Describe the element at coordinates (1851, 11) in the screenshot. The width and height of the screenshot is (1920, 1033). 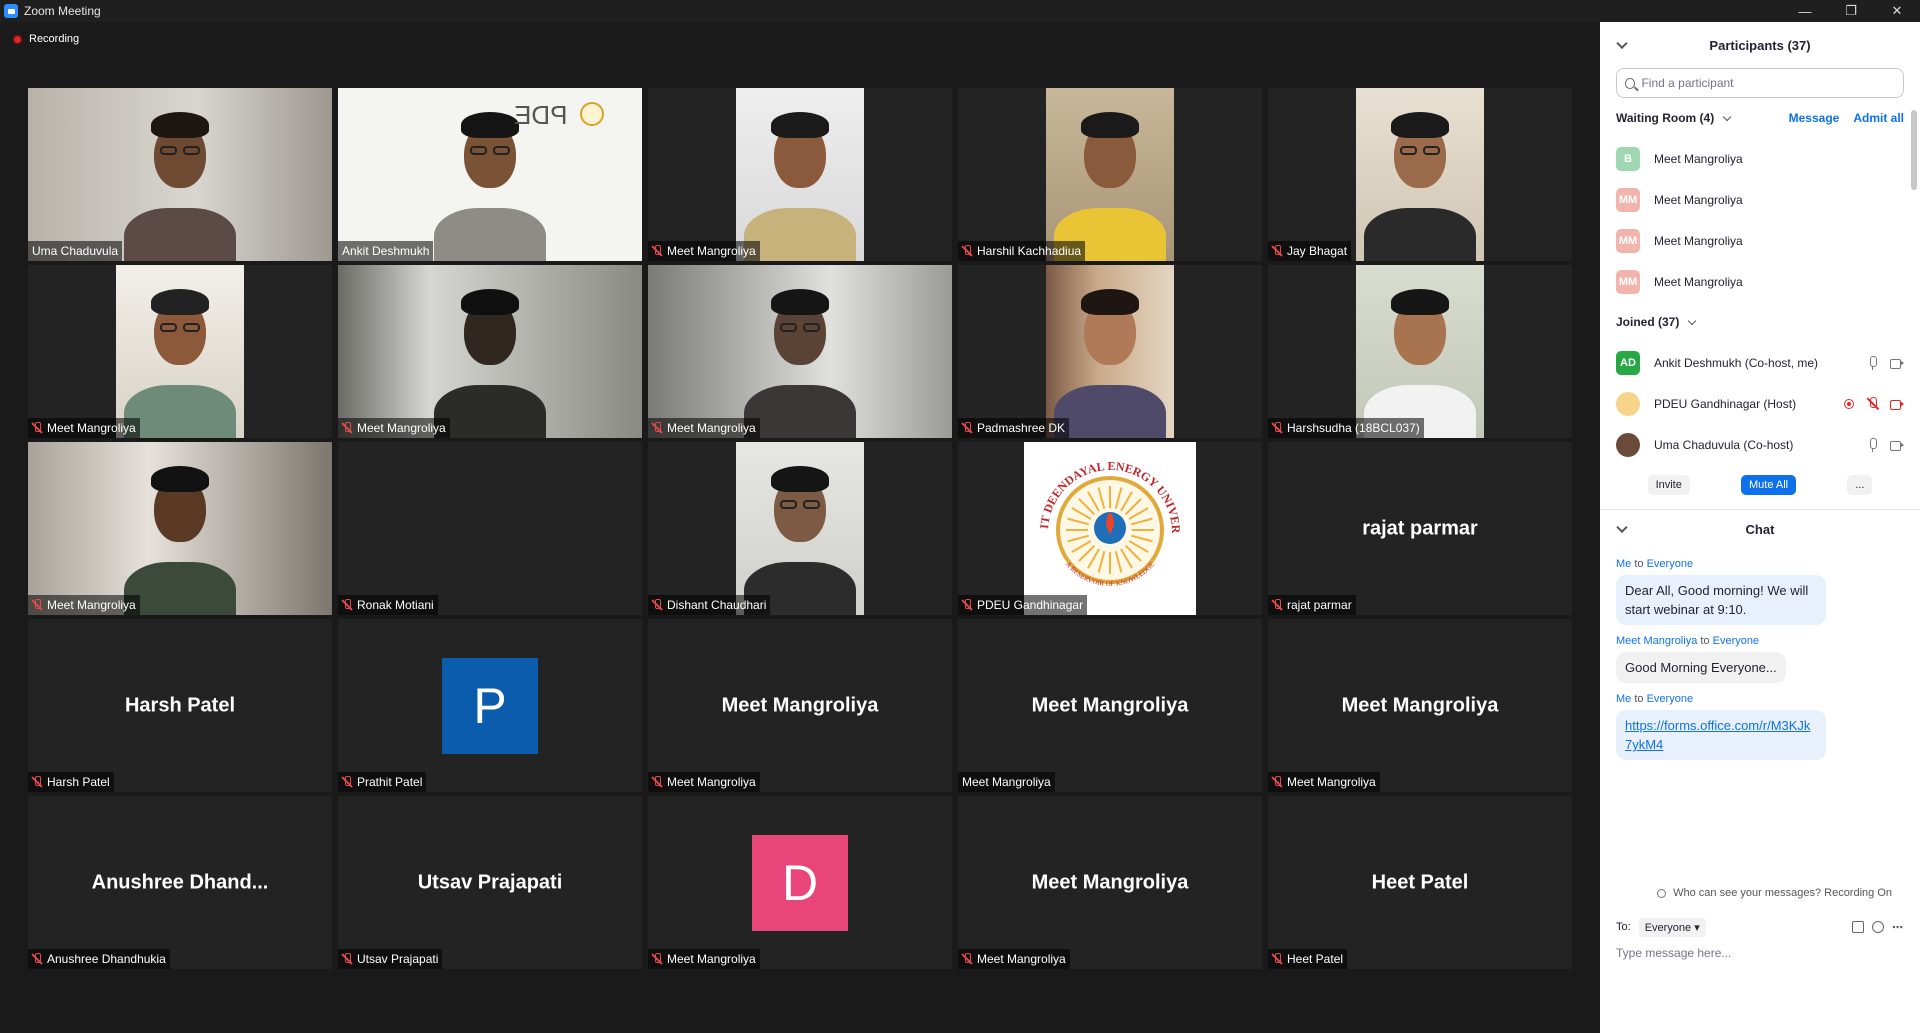
I see `restore-icon: ❐` at that location.